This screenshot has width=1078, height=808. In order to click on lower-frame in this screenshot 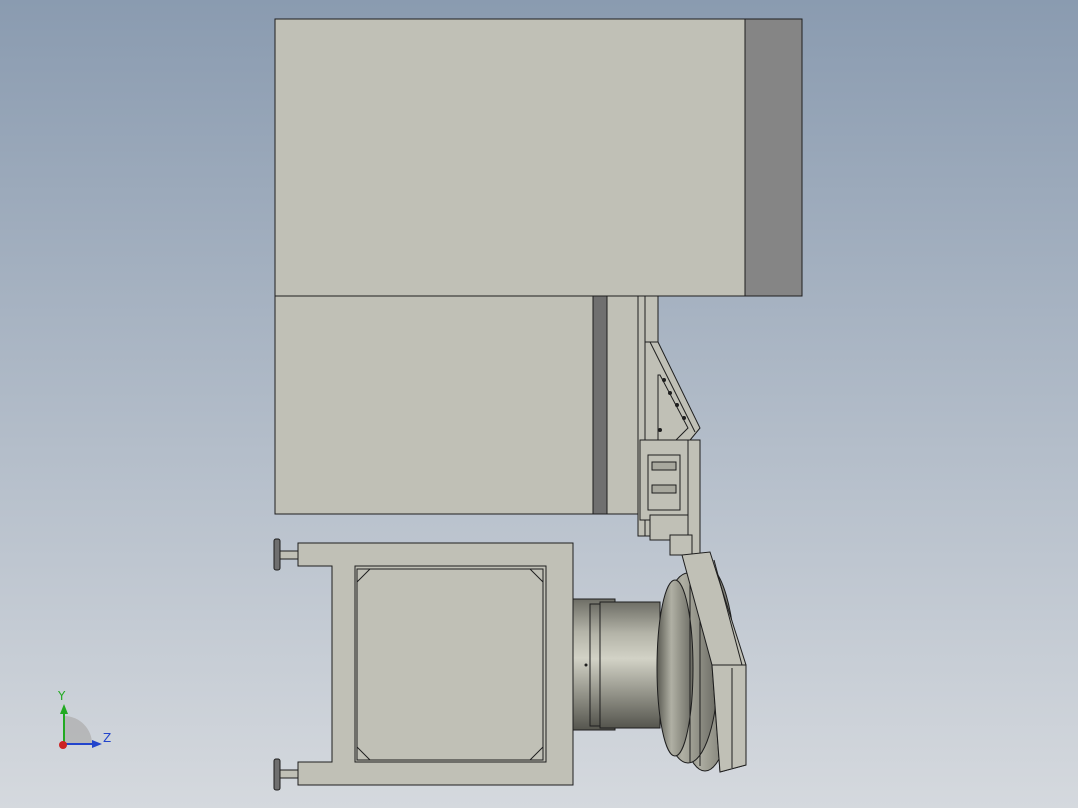, I will do `click(435, 664)`.